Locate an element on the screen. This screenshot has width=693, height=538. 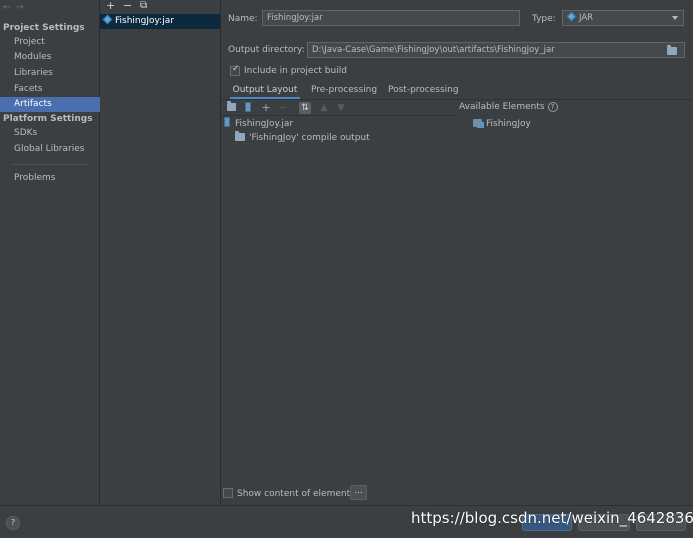
show-content-label: Show content of elements is located at coordinates (296, 494).